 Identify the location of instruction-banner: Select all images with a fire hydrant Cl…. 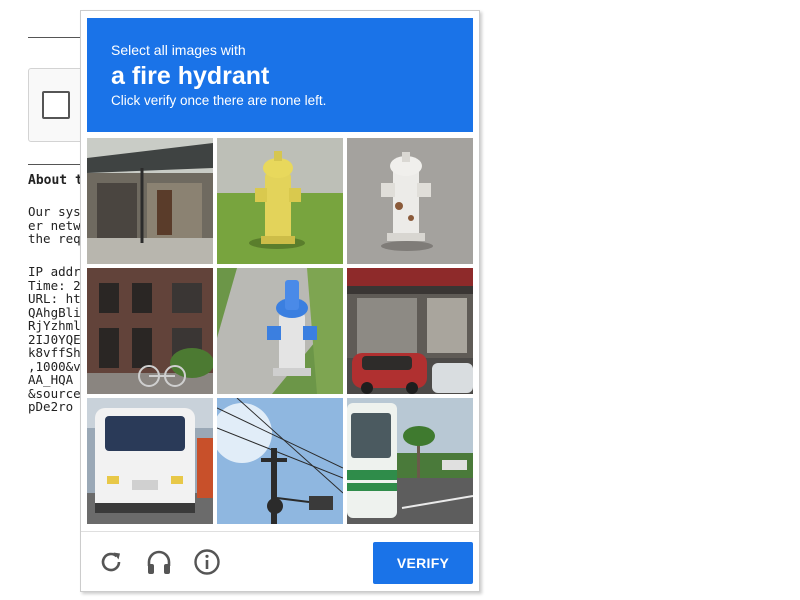
(280, 75).